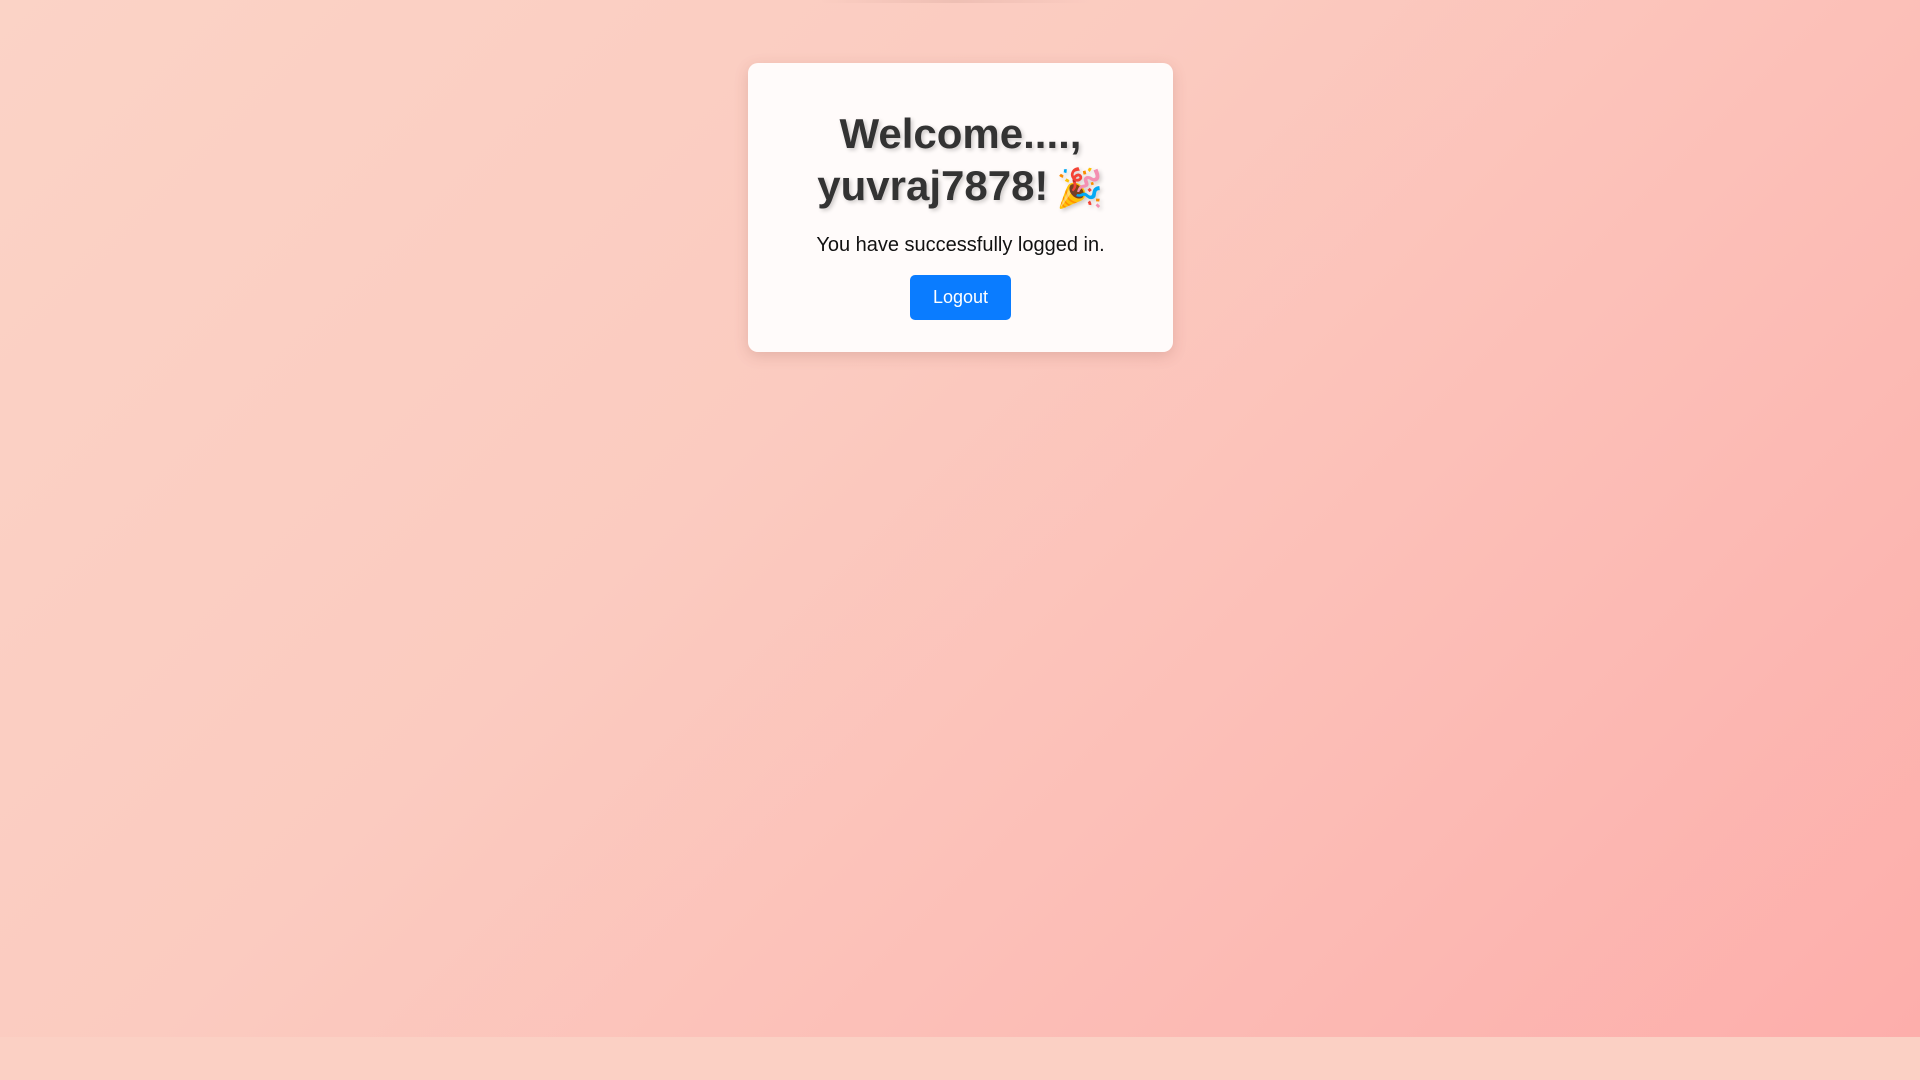  I want to click on welcome-username-line: yuvraj7878! 🎉, so click(960, 187).